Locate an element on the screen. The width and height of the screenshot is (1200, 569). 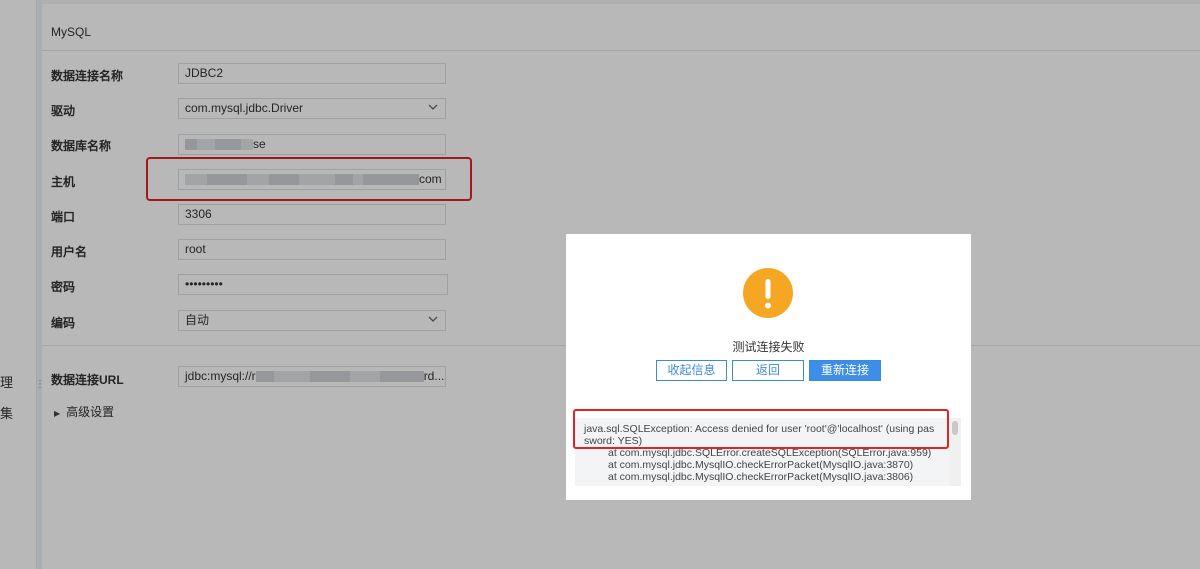
collapse-info-button: 收起信息 is located at coordinates (691, 370).